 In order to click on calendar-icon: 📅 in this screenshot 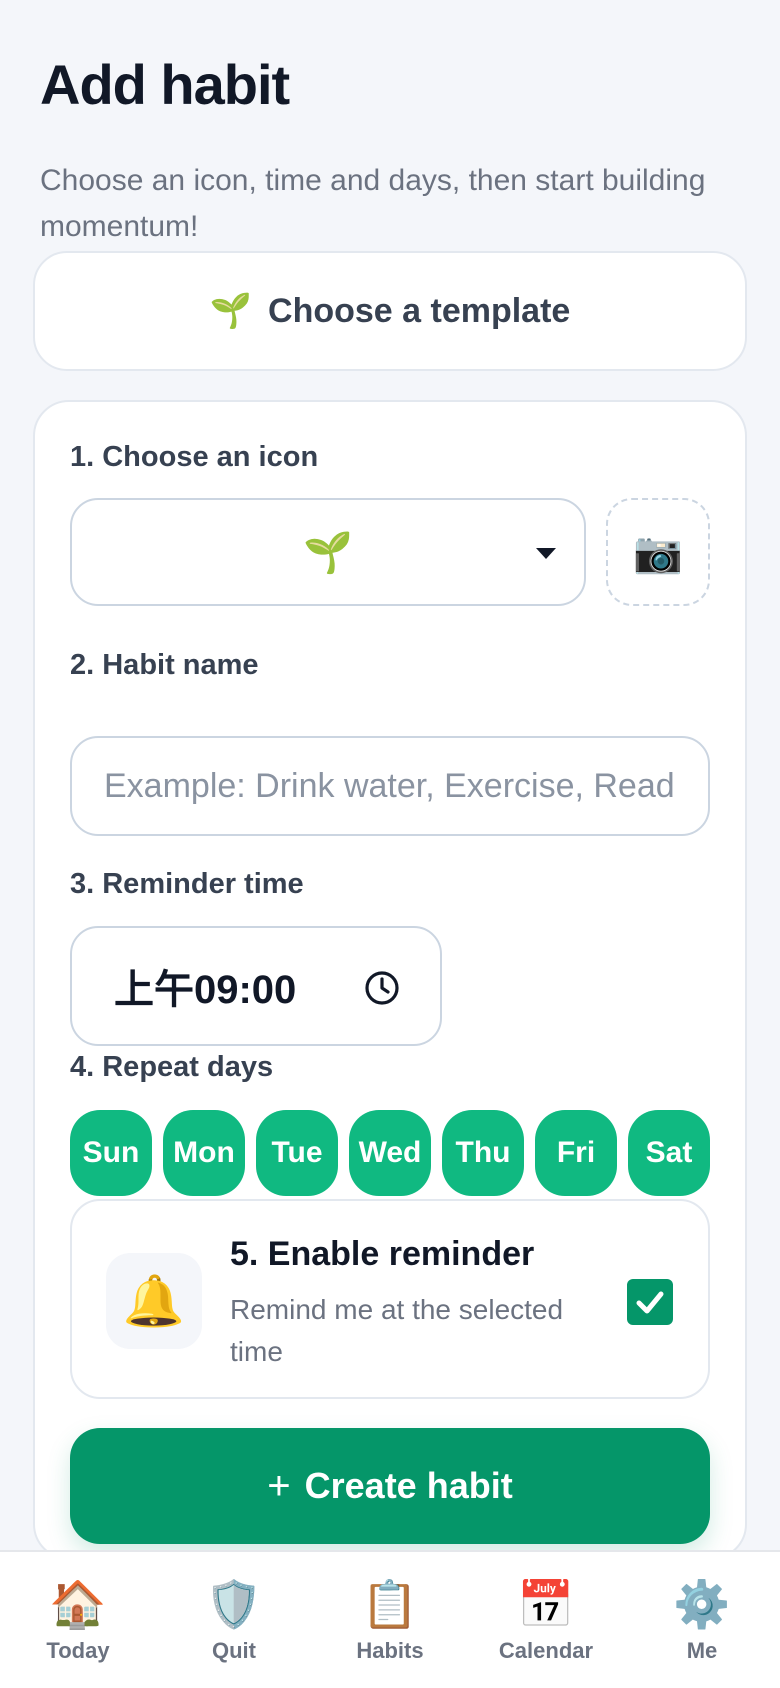, I will do `click(546, 1604)`.